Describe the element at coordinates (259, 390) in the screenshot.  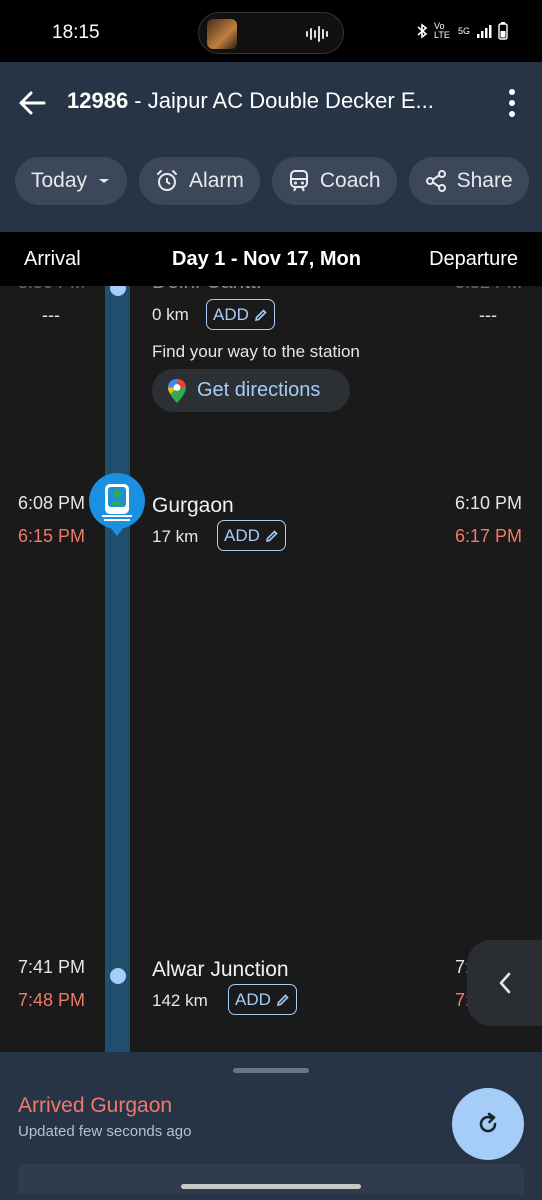
I see `get-directions-label: Get directions` at that location.